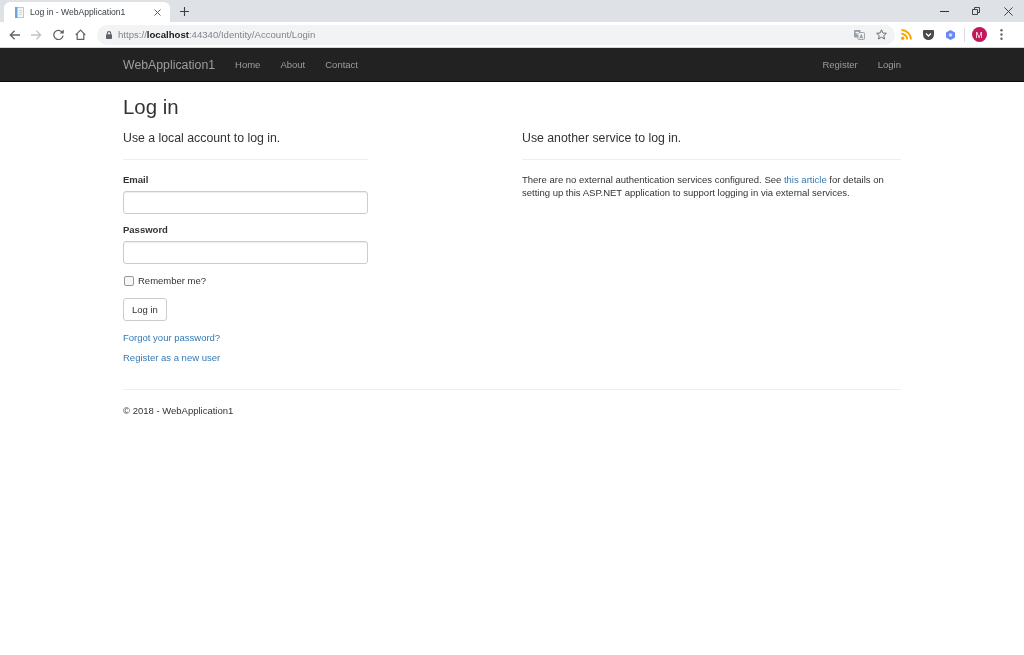 This screenshot has height=655, width=1024. What do you see at coordinates (19, 12) in the screenshot?
I see `page-icon` at bounding box center [19, 12].